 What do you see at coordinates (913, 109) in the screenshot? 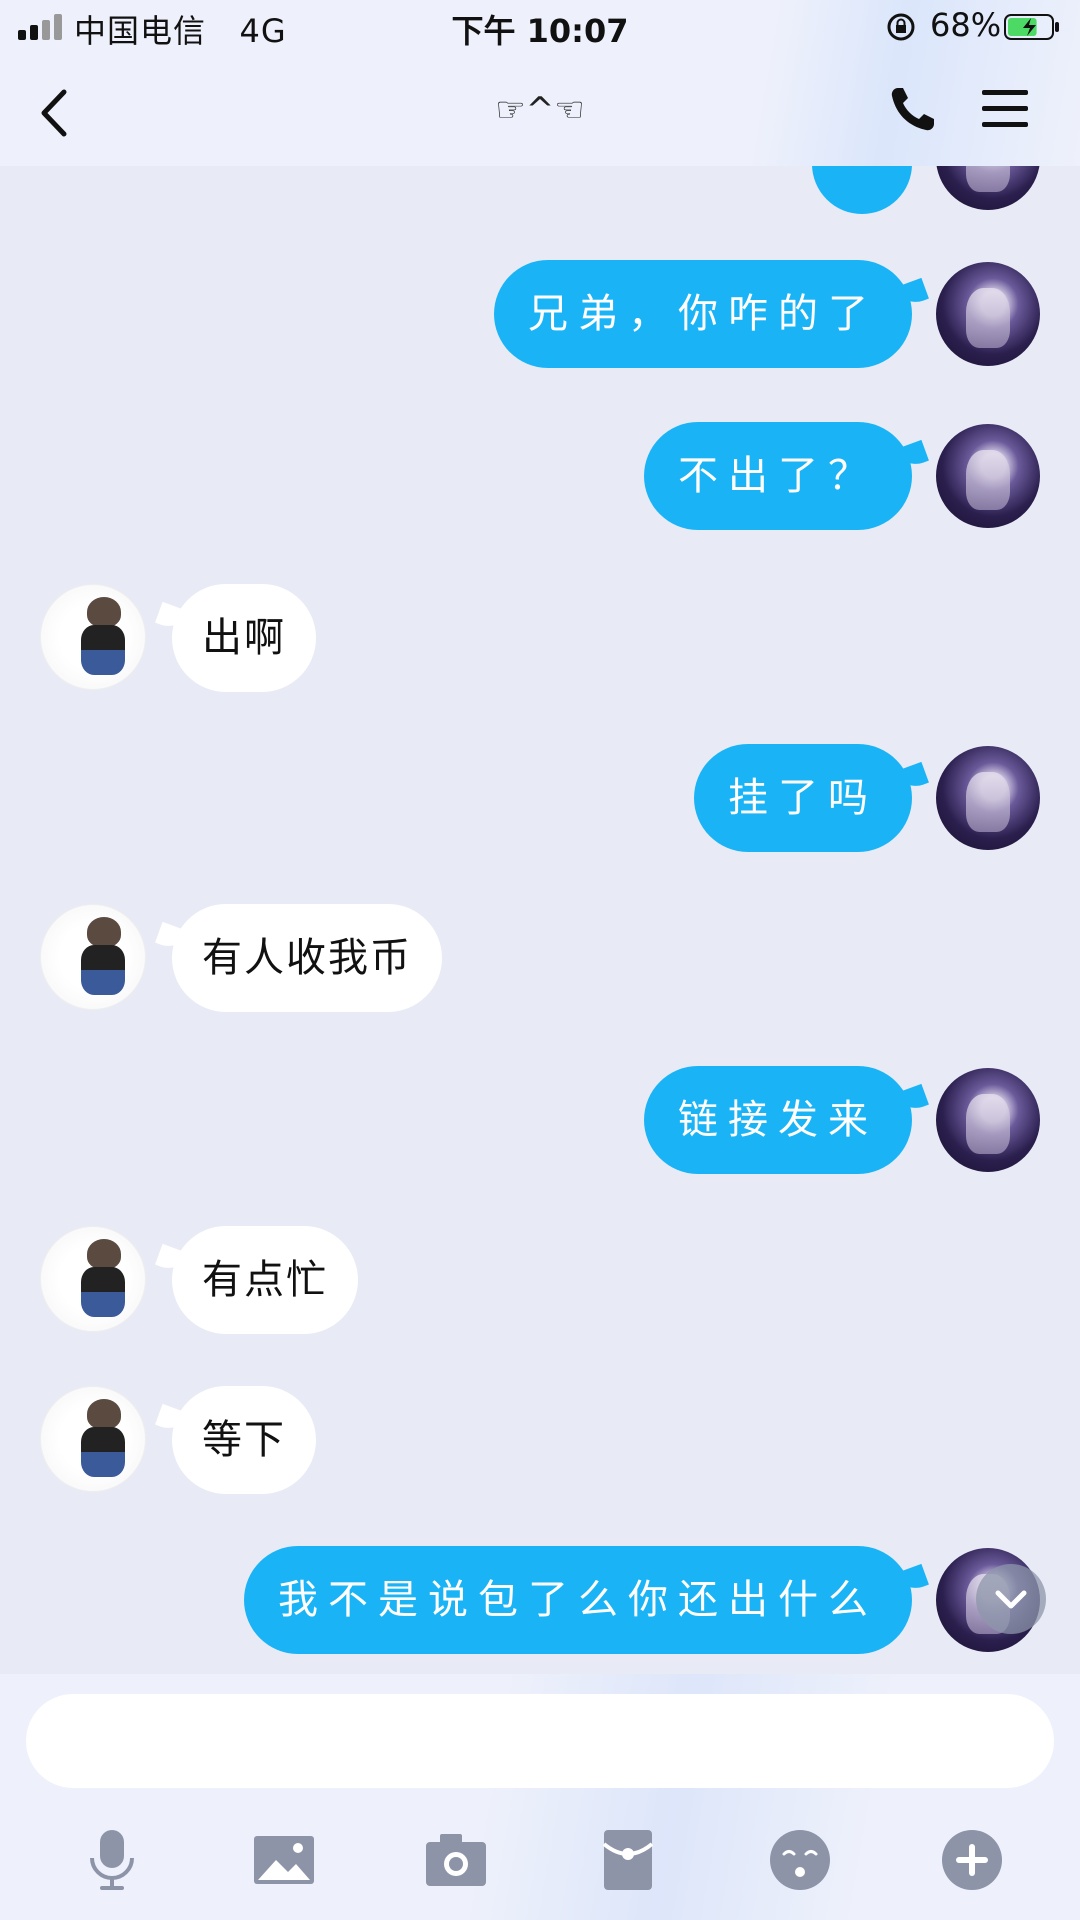
I see `phone-icon` at bounding box center [913, 109].